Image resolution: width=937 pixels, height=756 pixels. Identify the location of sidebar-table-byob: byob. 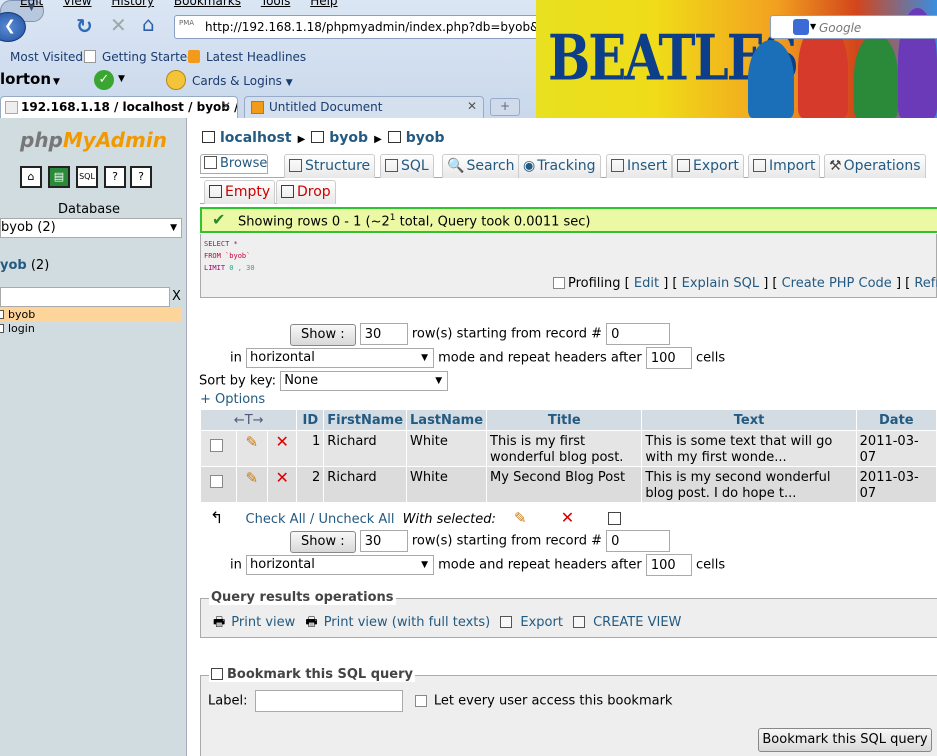
(91, 315).